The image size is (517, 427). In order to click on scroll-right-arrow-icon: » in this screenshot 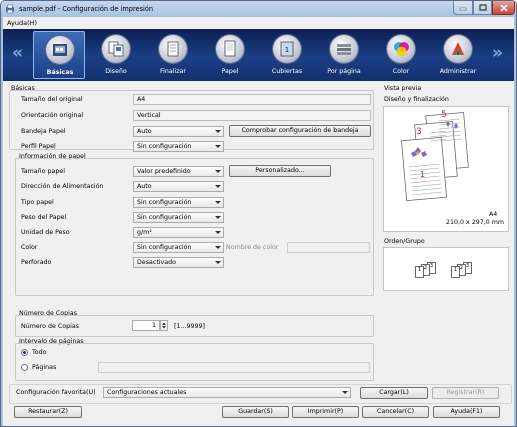, I will do `click(497, 53)`.